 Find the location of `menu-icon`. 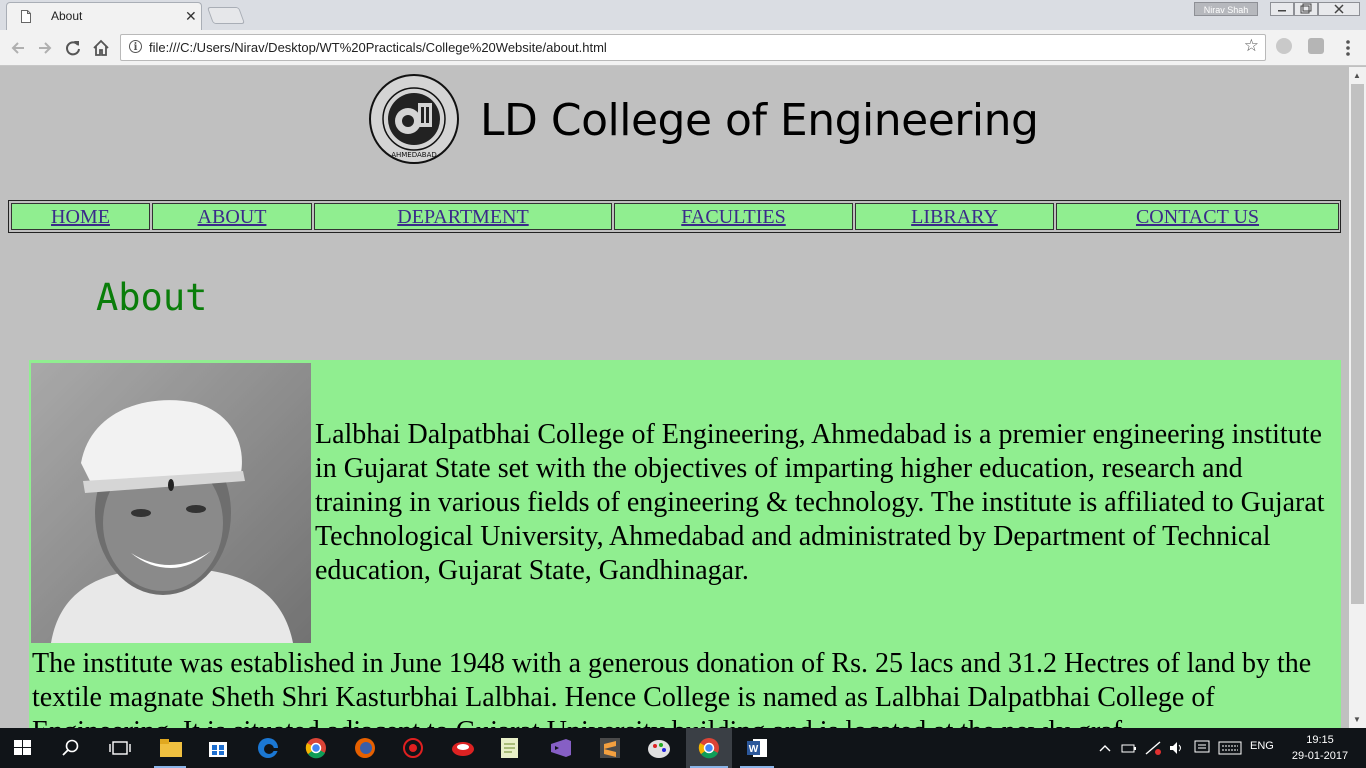

menu-icon is located at coordinates (1348, 48).